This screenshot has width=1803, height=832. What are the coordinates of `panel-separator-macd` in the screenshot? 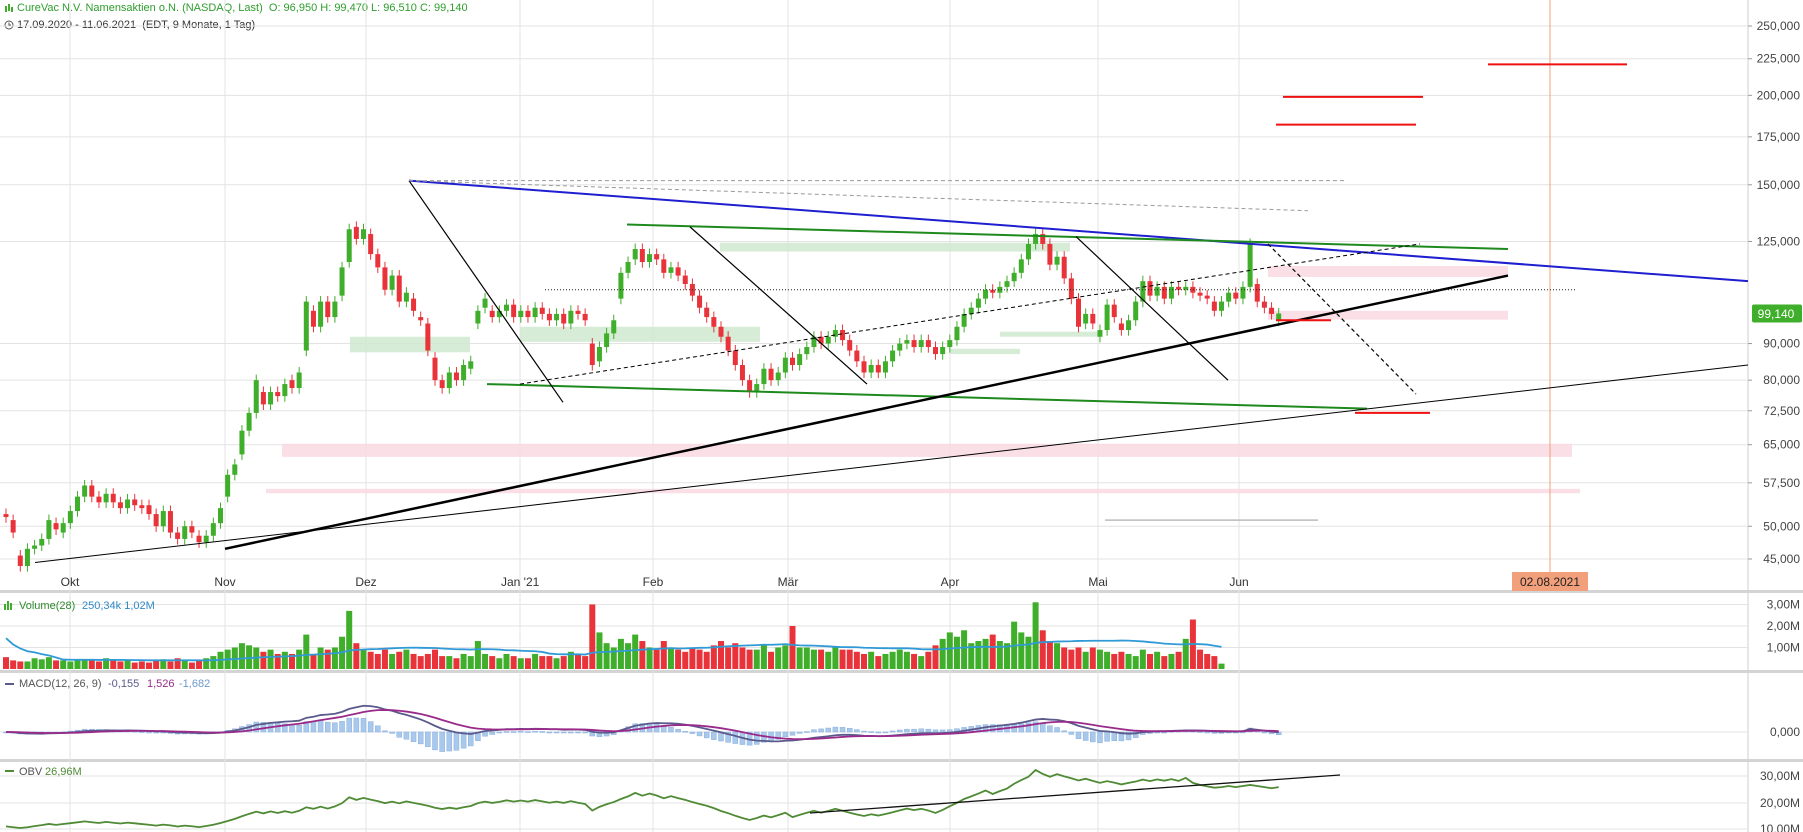 It's located at (901, 671).